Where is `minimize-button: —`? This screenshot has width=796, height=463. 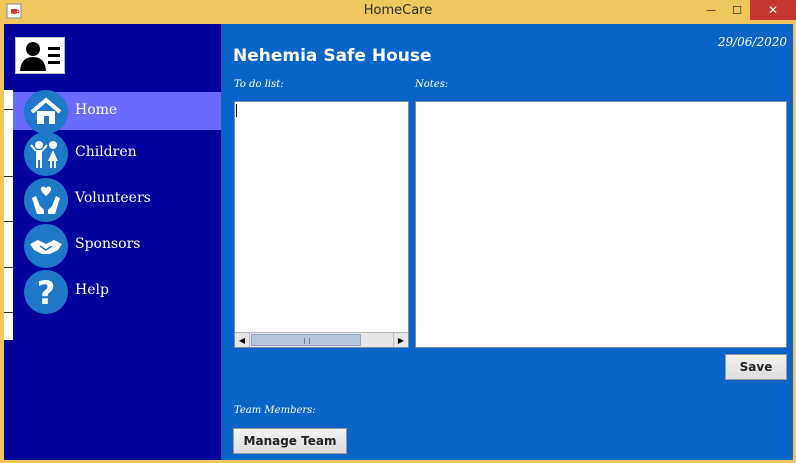
minimize-button: — is located at coordinates (711, 10).